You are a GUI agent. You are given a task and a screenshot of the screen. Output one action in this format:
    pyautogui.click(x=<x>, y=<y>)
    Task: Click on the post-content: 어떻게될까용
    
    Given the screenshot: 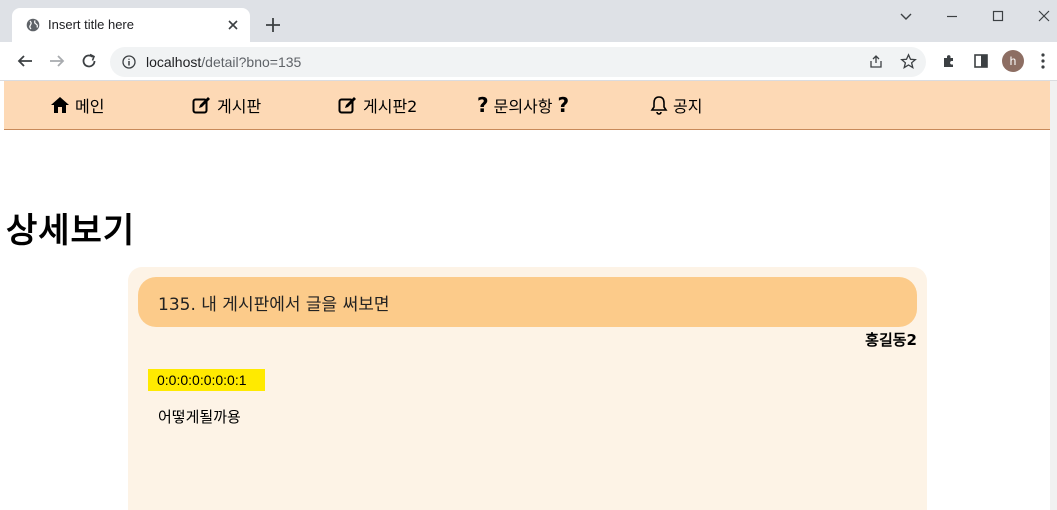 What is the action you would take?
    pyautogui.click(x=199, y=417)
    